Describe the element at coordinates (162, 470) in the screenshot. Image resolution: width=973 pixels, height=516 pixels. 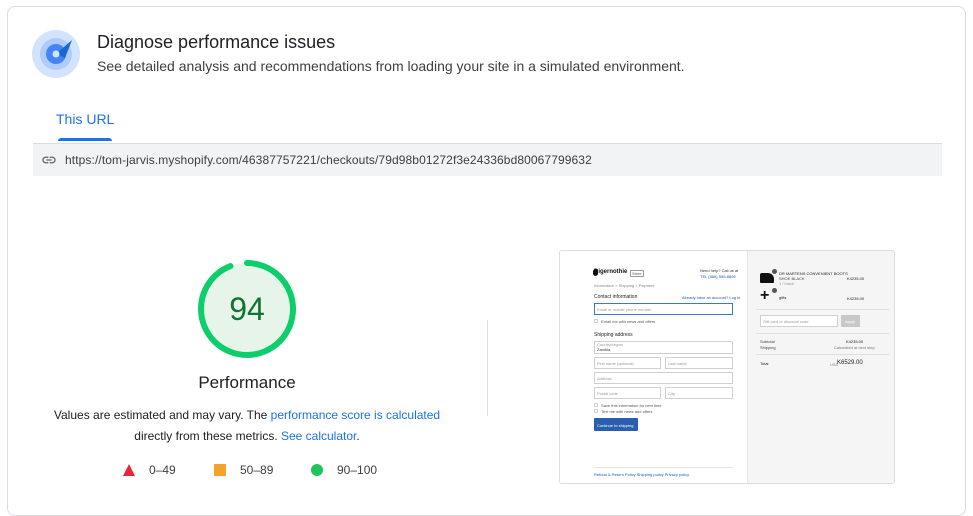
I see `legend-range-fail: 0–49` at that location.